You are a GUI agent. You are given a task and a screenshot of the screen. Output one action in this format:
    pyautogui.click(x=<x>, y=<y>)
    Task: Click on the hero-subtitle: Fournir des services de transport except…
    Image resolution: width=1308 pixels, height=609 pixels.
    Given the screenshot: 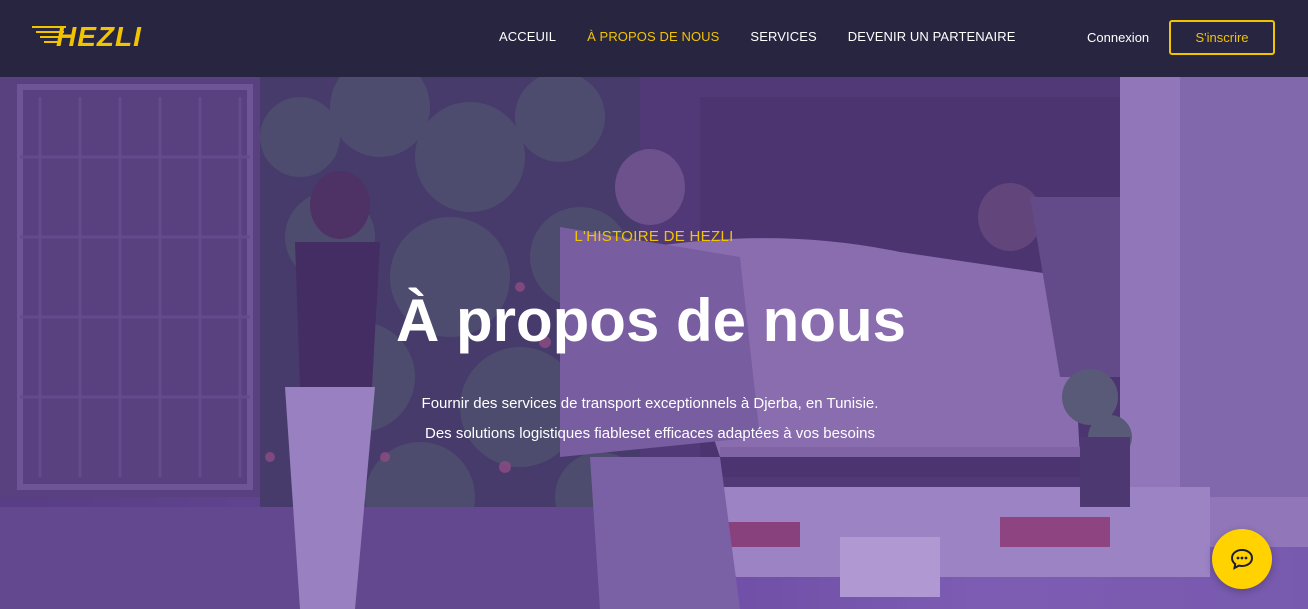 What is the action you would take?
    pyautogui.click(x=650, y=419)
    